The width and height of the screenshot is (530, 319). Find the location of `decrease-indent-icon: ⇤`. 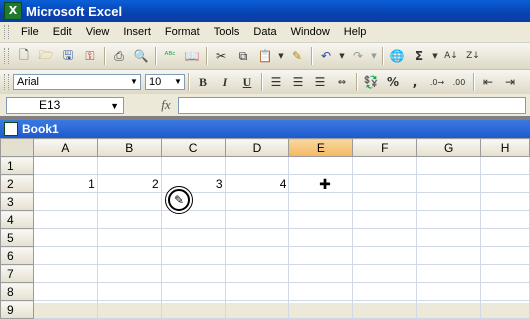

decrease-indent-icon: ⇤ is located at coordinates (488, 82).